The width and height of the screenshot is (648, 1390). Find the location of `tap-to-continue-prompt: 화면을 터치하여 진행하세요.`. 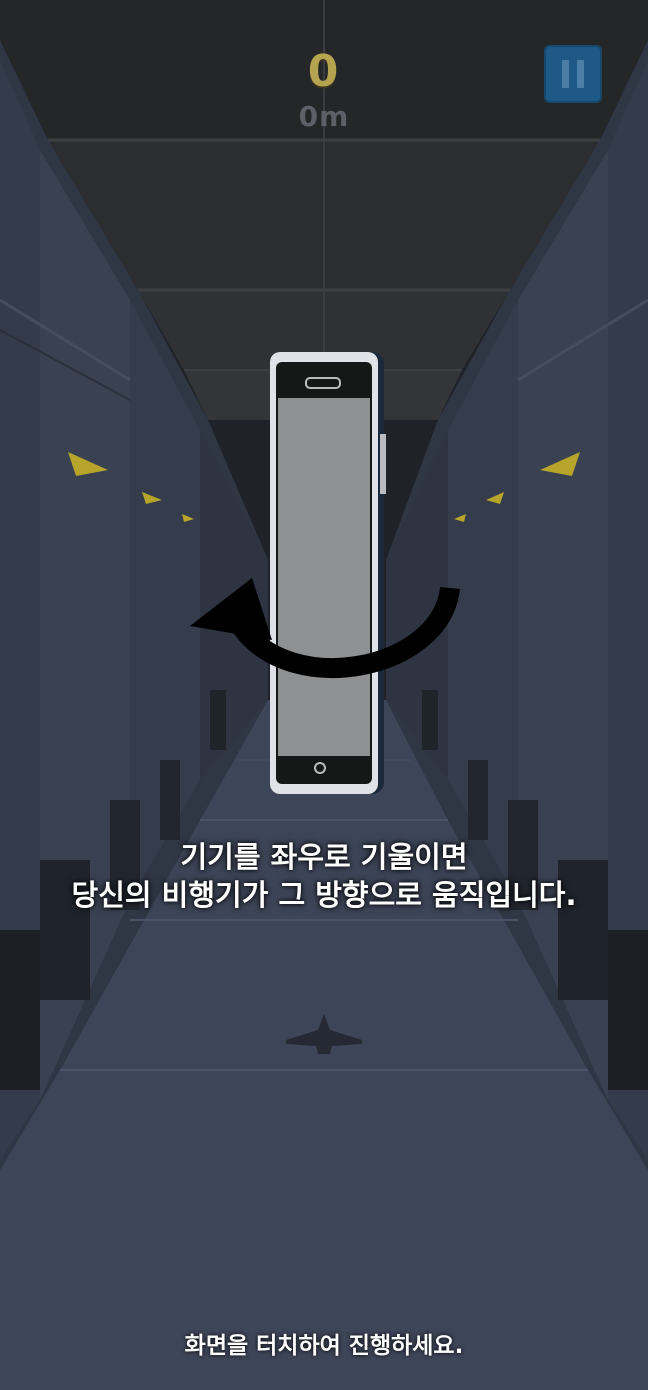

tap-to-continue-prompt: 화면을 터치하여 진행하세요. is located at coordinates (324, 1343).